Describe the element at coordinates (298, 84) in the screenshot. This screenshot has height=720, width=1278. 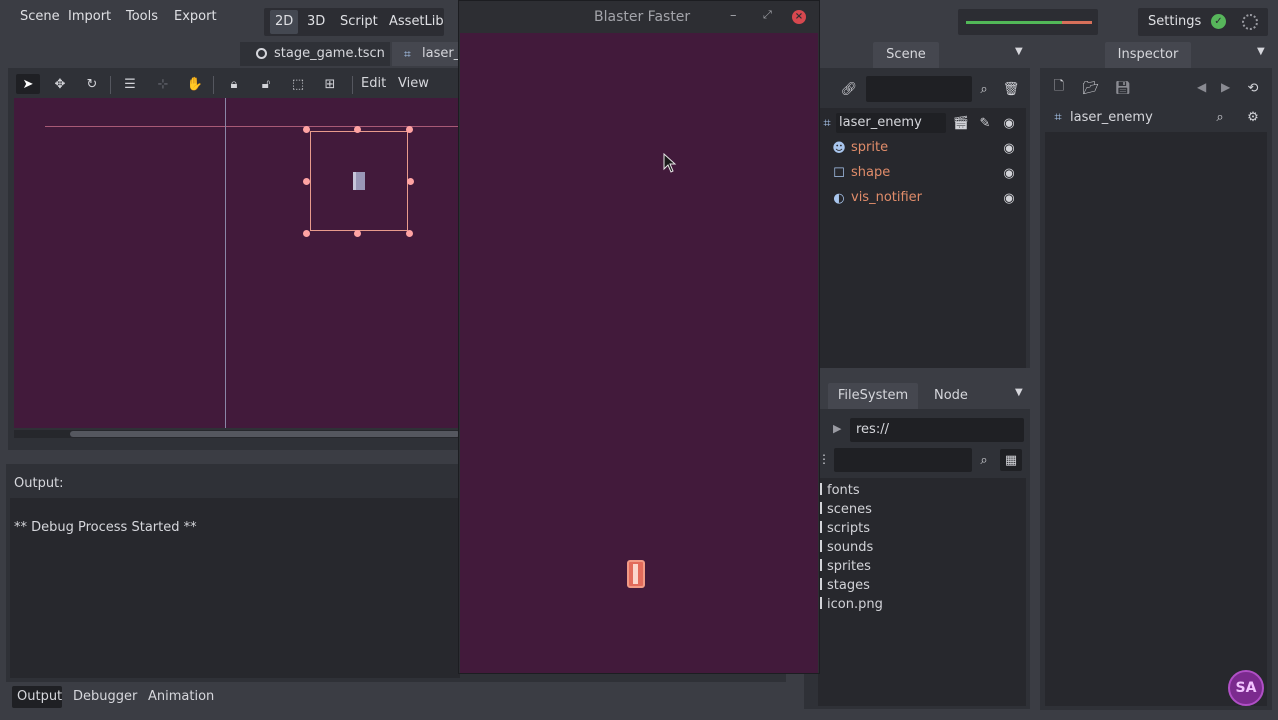
I see `group-icon: ⬚` at that location.